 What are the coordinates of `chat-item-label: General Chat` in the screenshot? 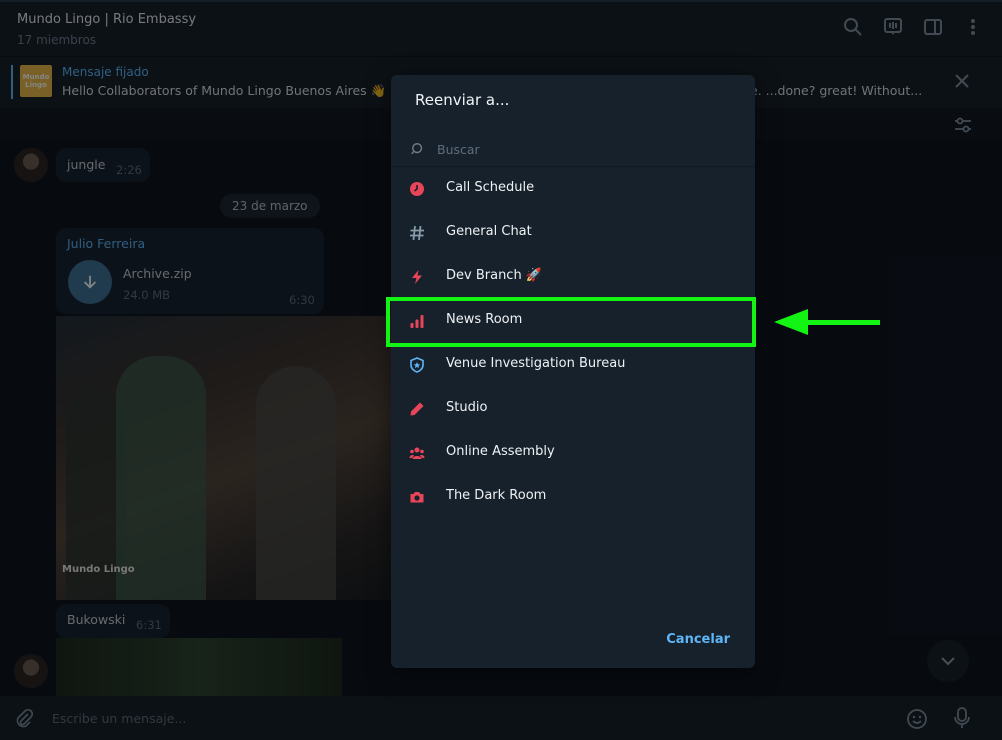 It's located at (489, 231).